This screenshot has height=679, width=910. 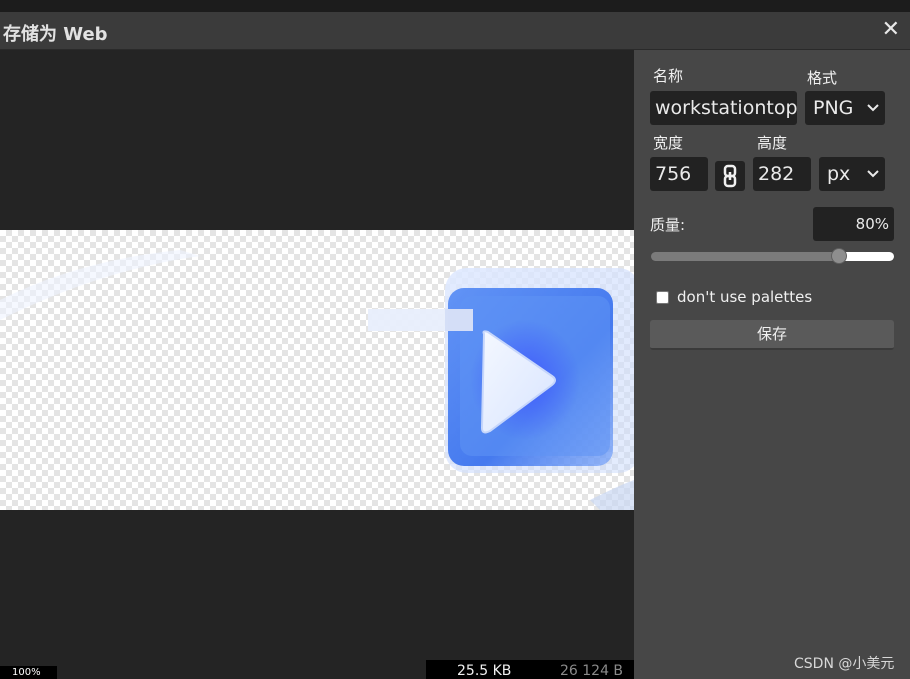 What do you see at coordinates (55, 34) in the screenshot?
I see `dialog-title: 存储为 Web` at bounding box center [55, 34].